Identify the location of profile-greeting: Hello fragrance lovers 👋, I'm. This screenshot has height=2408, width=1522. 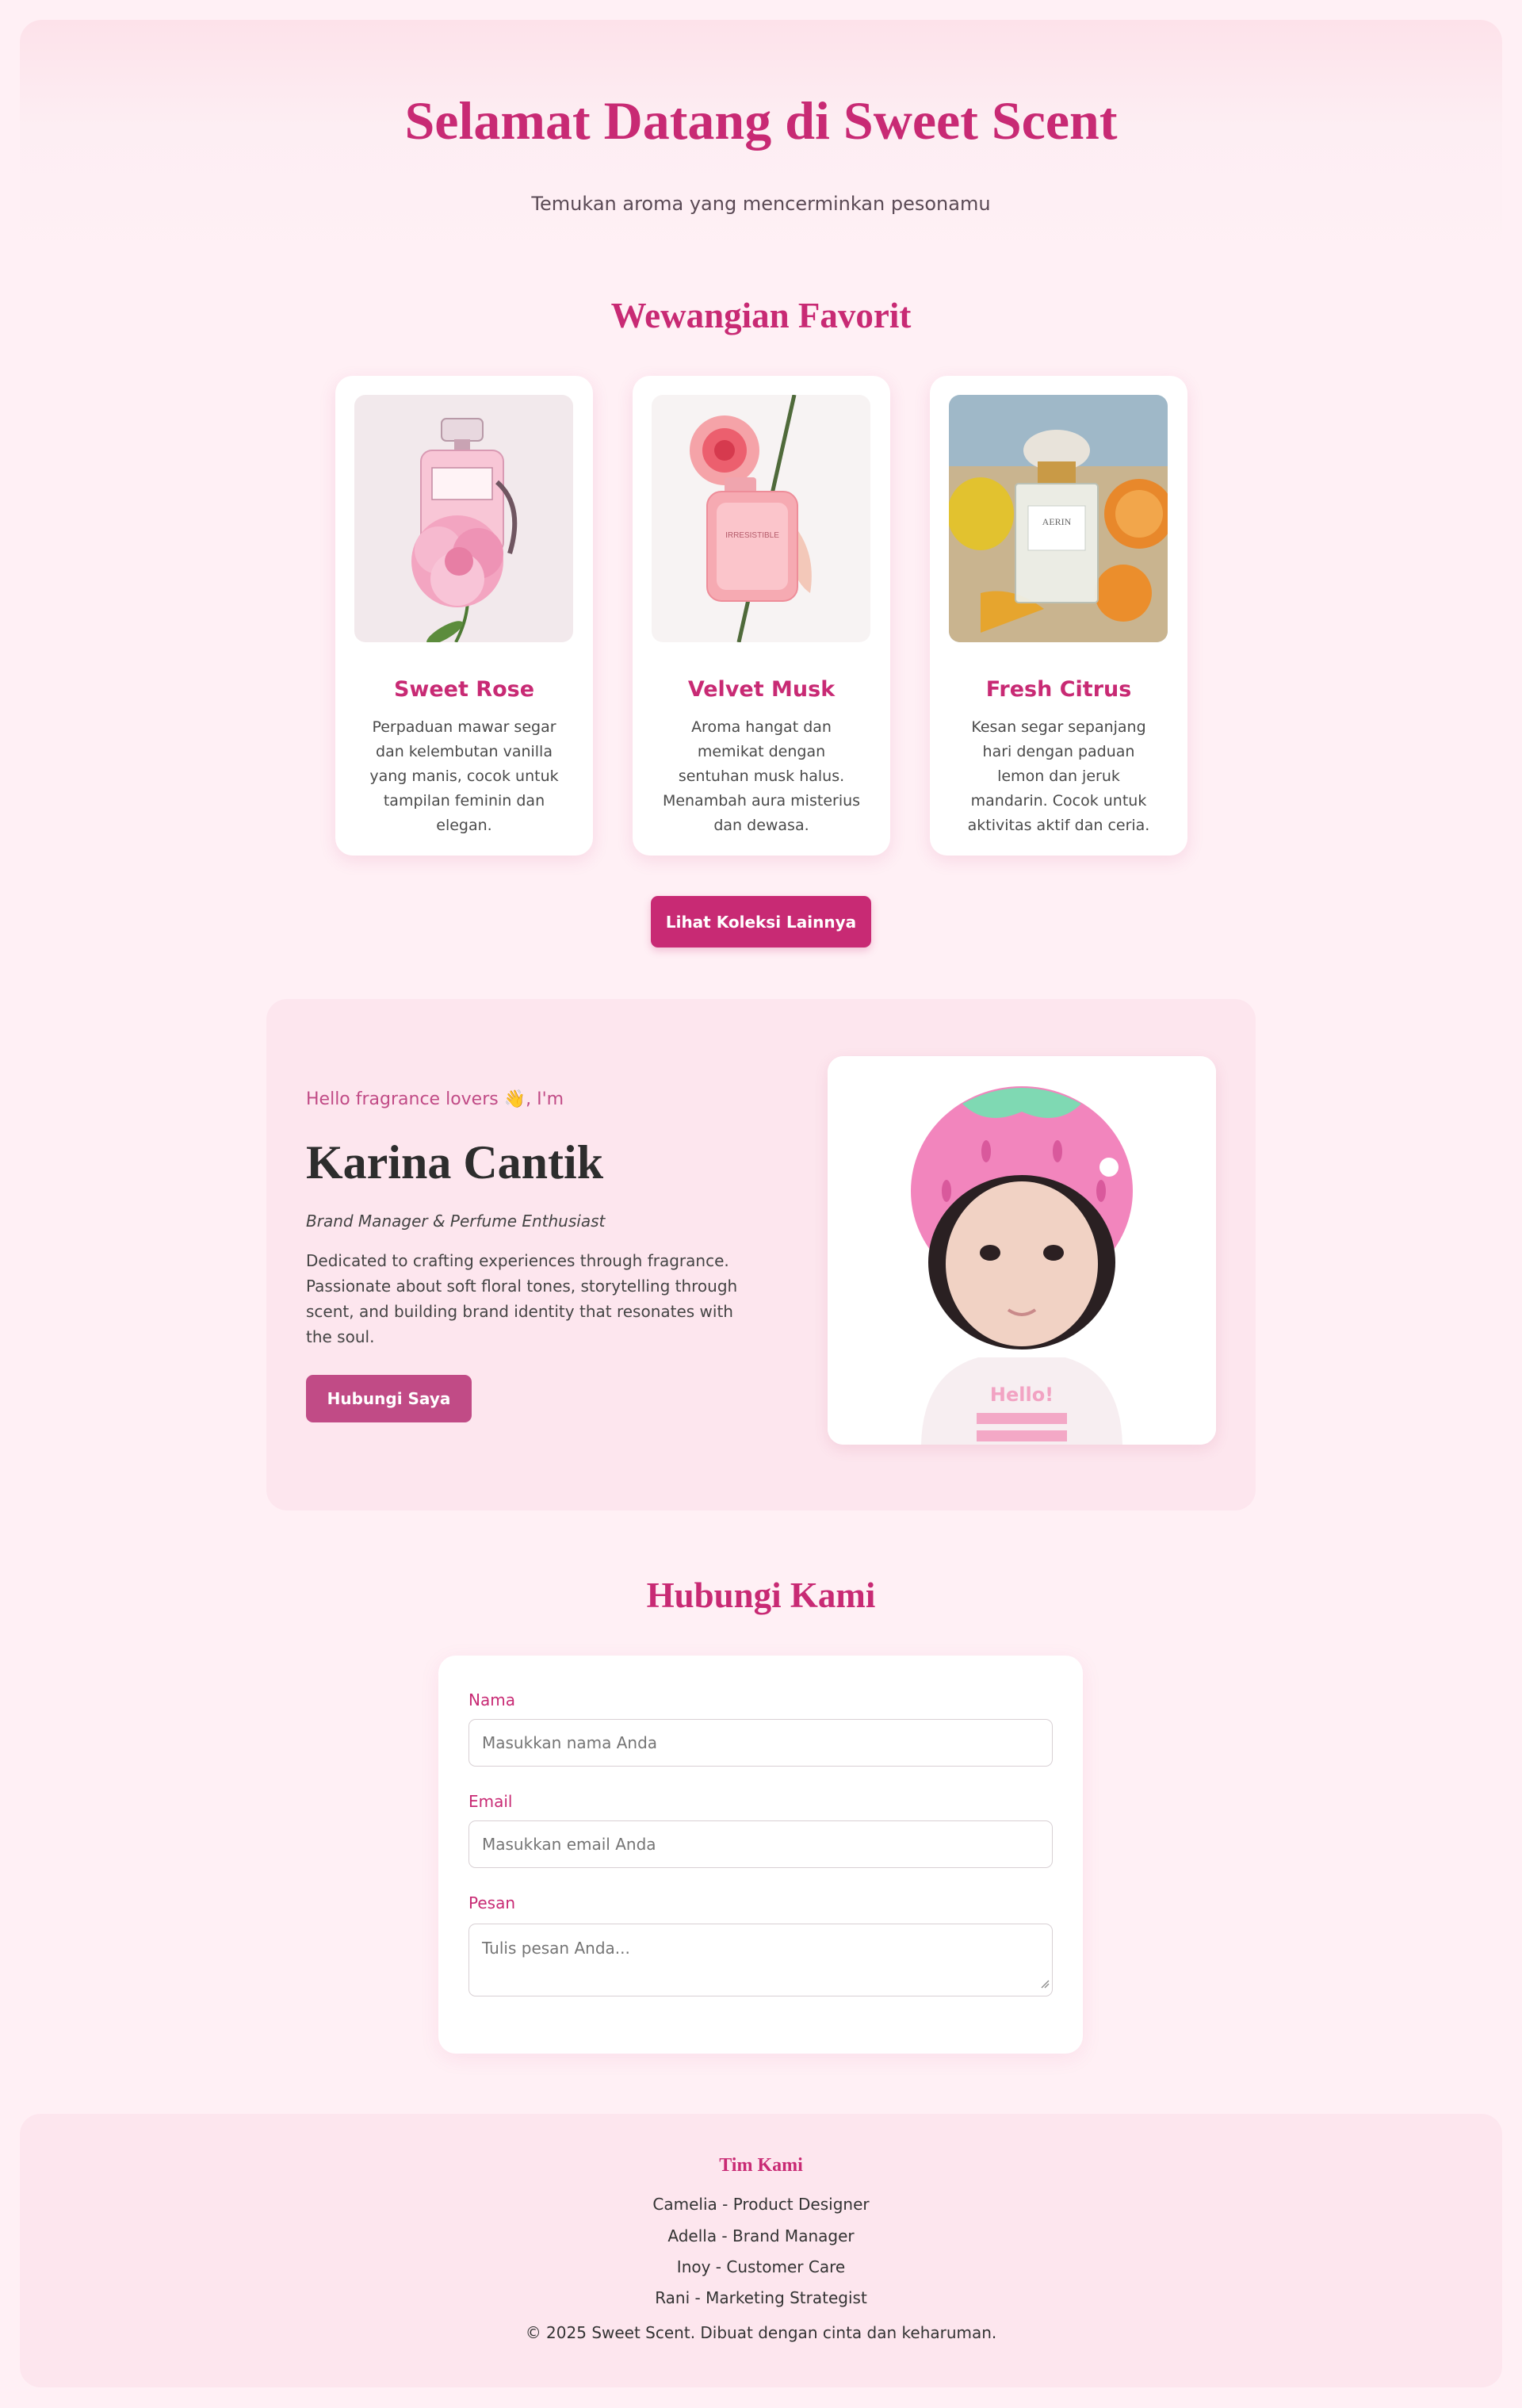
(435, 1099).